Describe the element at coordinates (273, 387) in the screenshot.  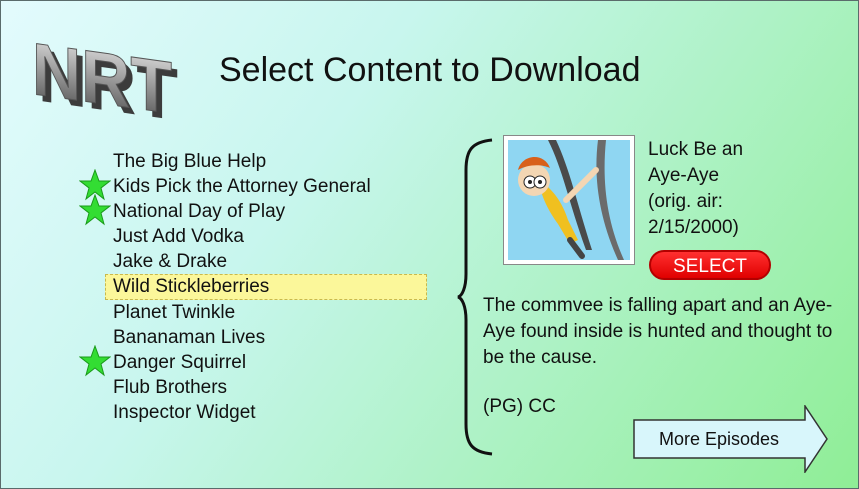
I see `list-item: Flub Brothers` at that location.